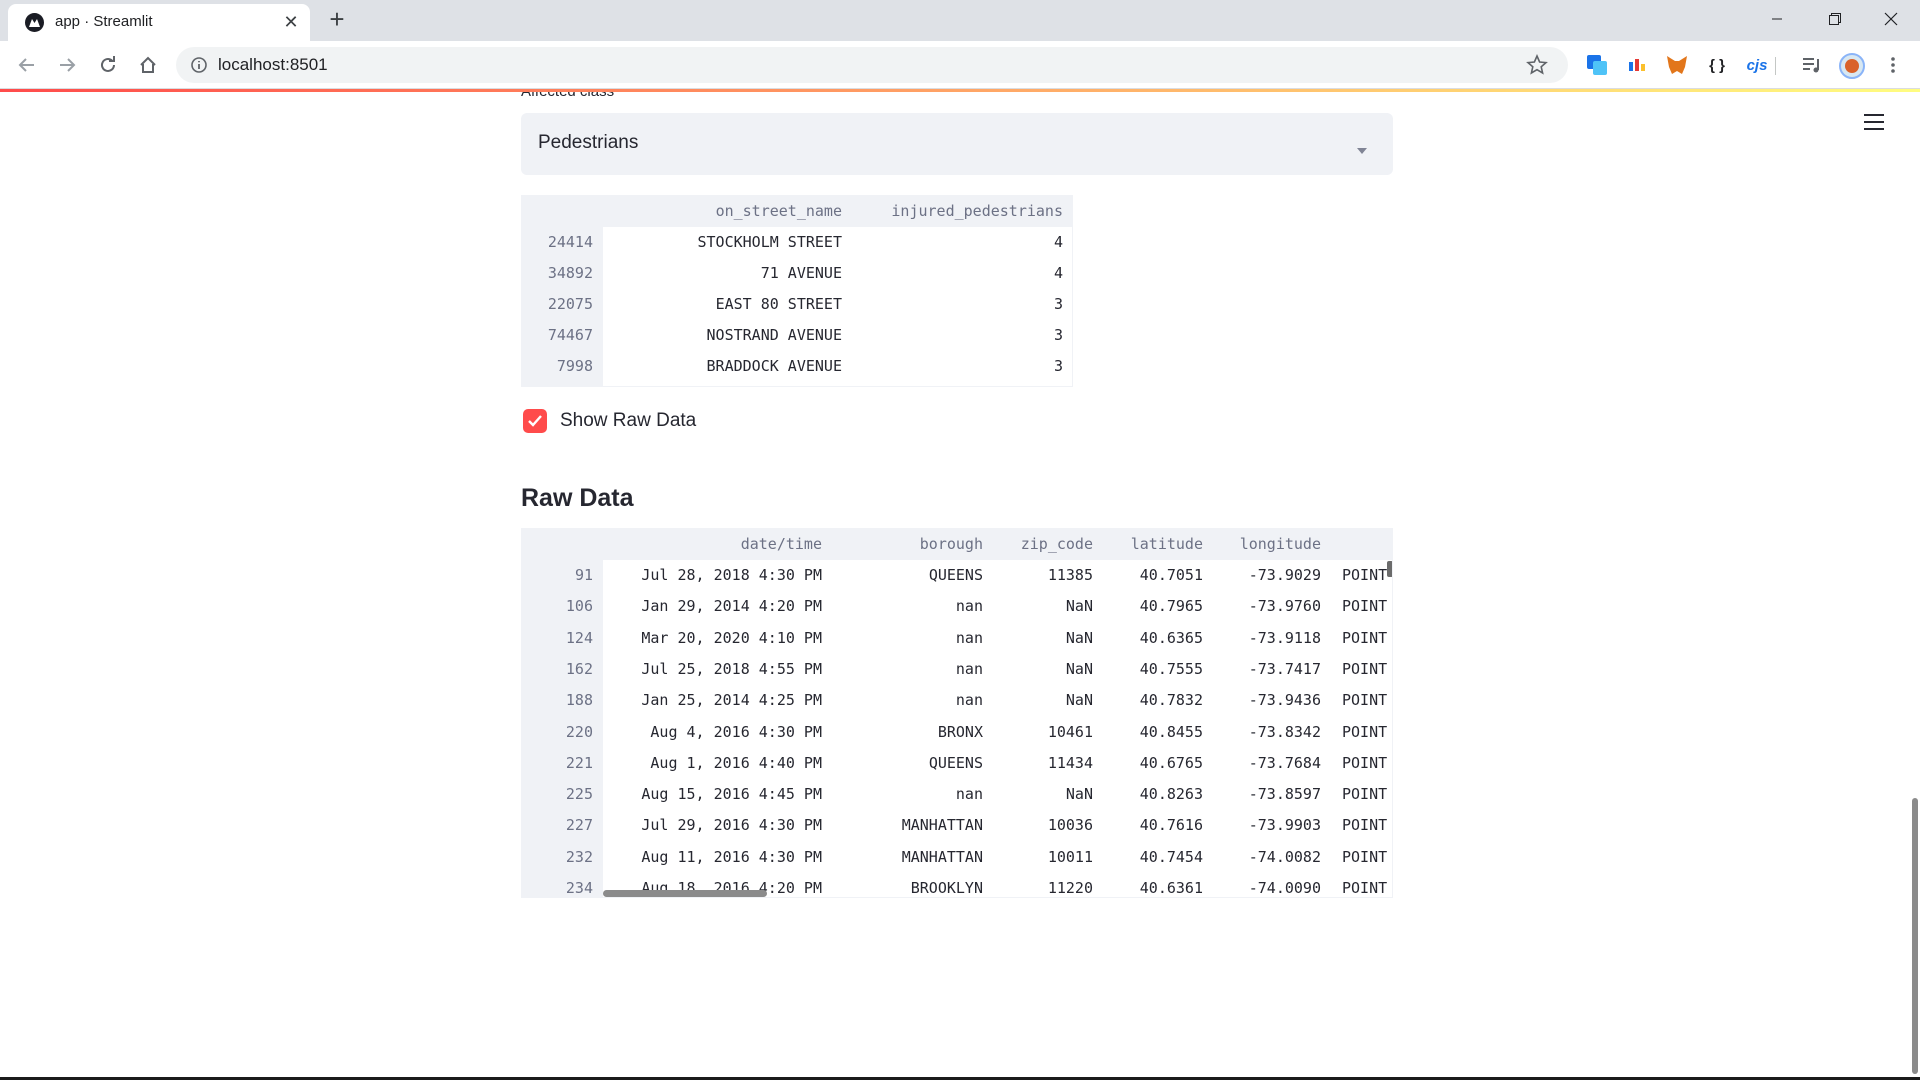 This screenshot has height=1080, width=1920. Describe the element at coordinates (34, 22) in the screenshot. I see `streamlit-favicon-icon` at that location.